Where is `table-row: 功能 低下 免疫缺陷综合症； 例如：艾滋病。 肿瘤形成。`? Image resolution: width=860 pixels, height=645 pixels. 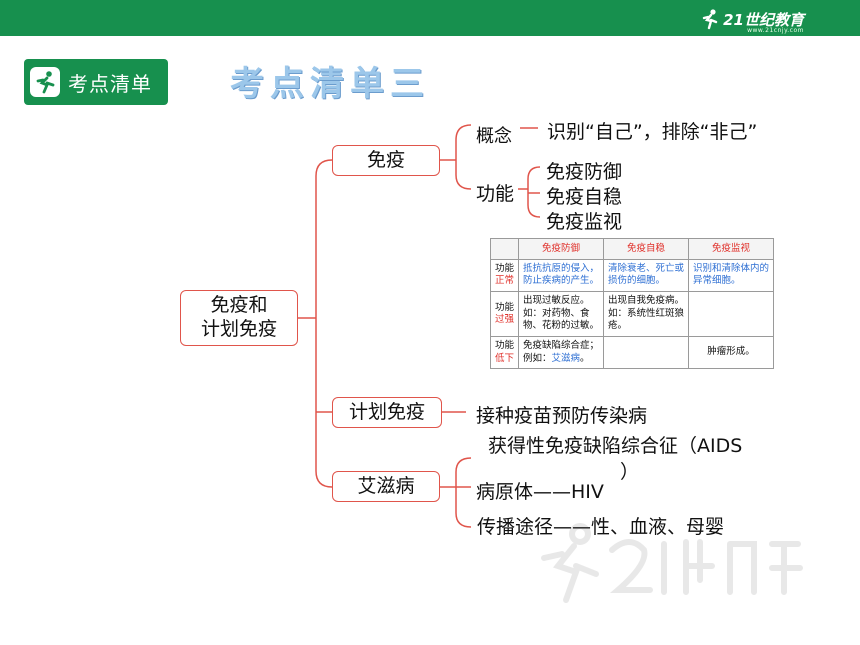
table-row: 功能 低下 免疫缺陷综合症； 例如：艾滋病。 肿瘤形成。 is located at coordinates (632, 352).